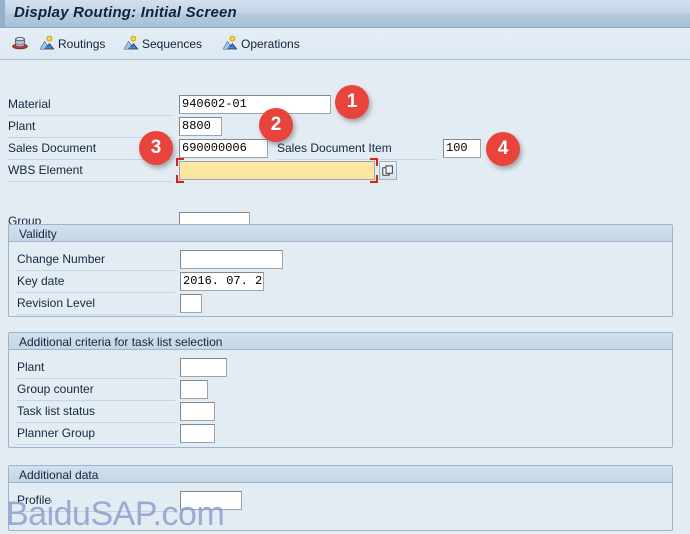 The height and width of the screenshot is (534, 690). I want to click on routings-button: Routings, so click(72, 44).